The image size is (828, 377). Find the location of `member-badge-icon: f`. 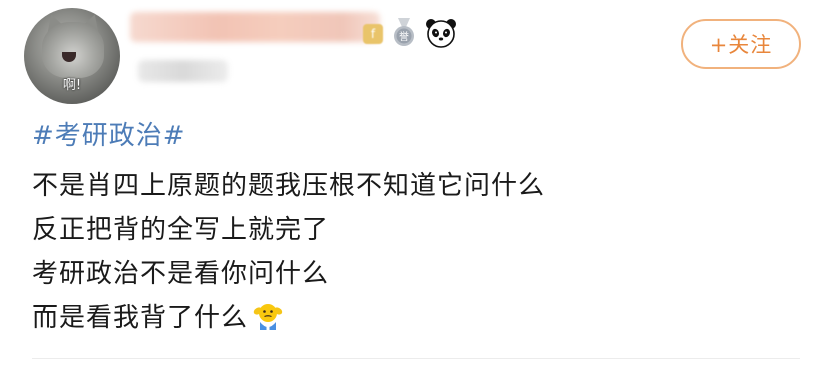

member-badge-icon: f is located at coordinates (373, 34).